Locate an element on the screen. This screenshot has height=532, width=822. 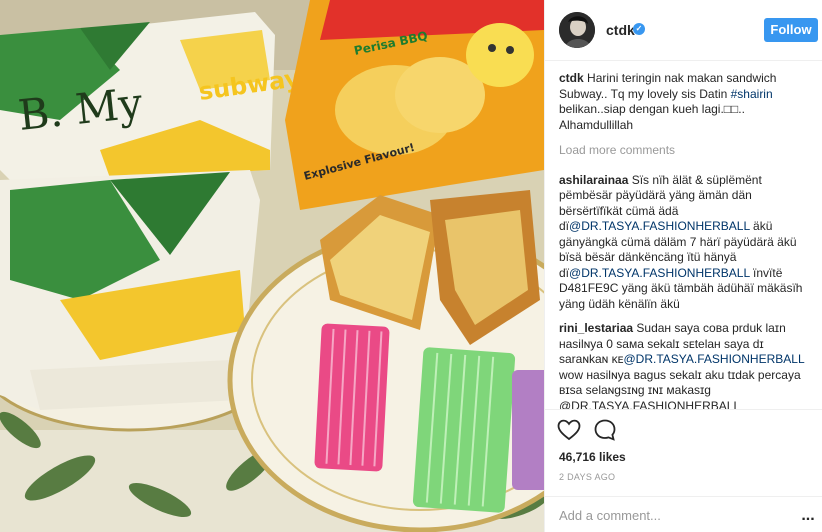
comment-icon is located at coordinates (605, 430).